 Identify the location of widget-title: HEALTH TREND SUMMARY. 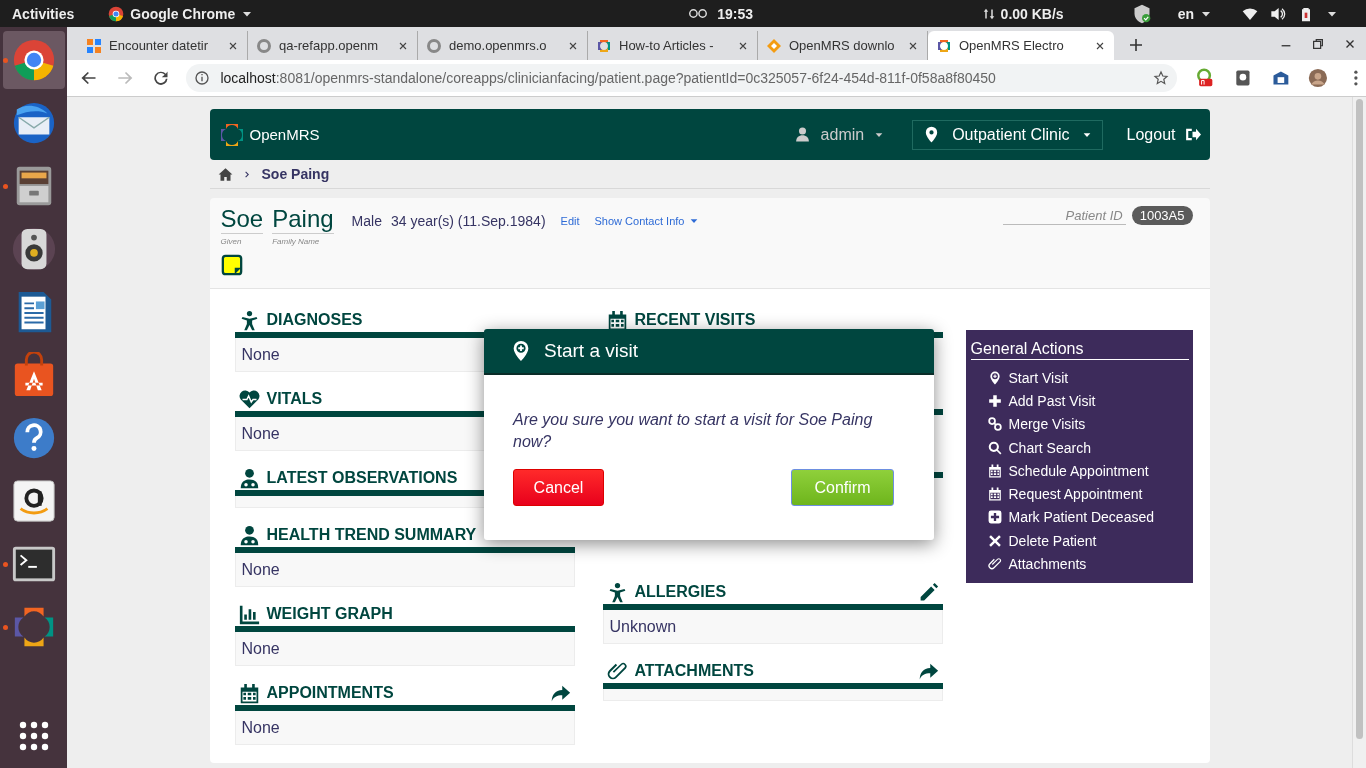
(371, 535).